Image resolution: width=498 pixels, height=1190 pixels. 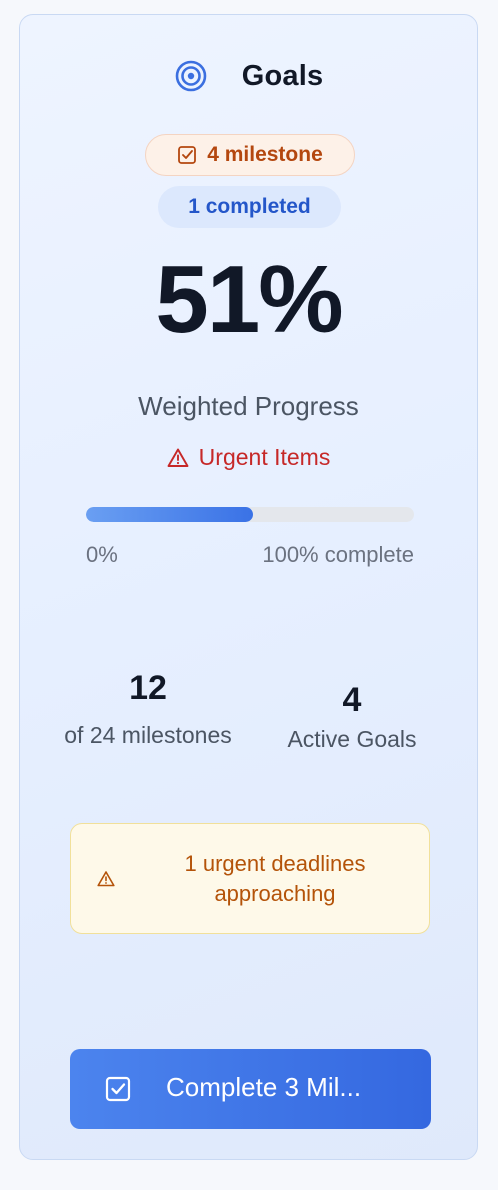 I want to click on urgent-items-indicator: Urgent Items, so click(x=248, y=457).